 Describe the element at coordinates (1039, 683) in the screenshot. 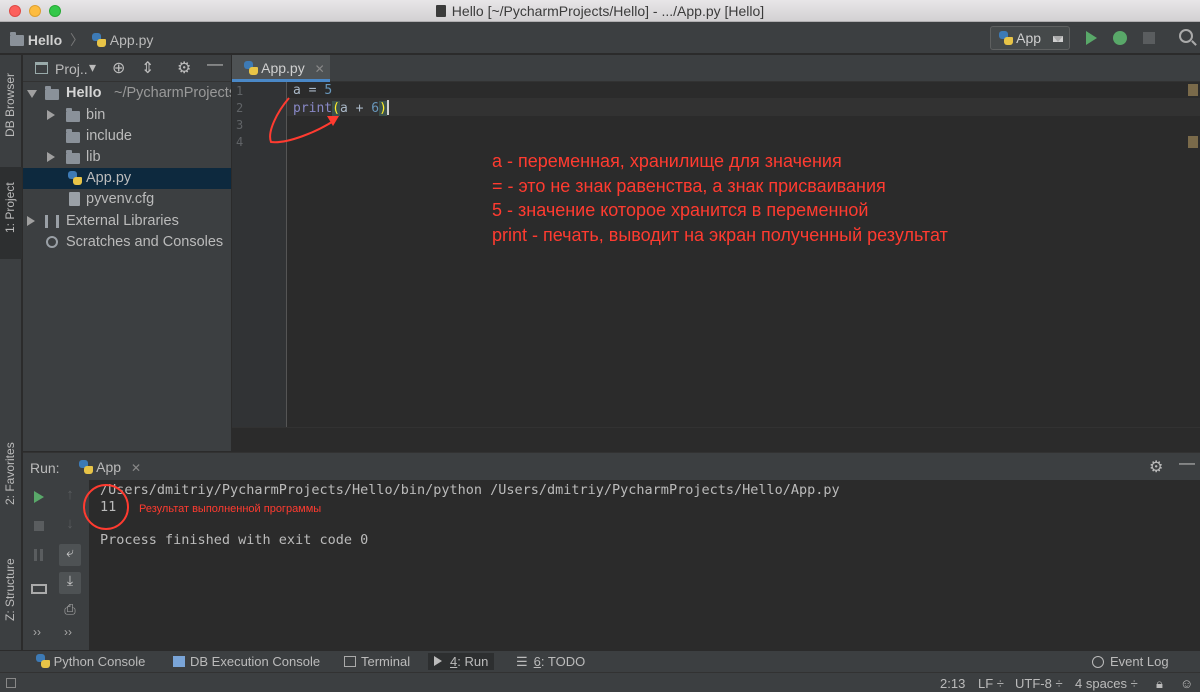

I see `file-encoding: UTF-8 ÷` at that location.